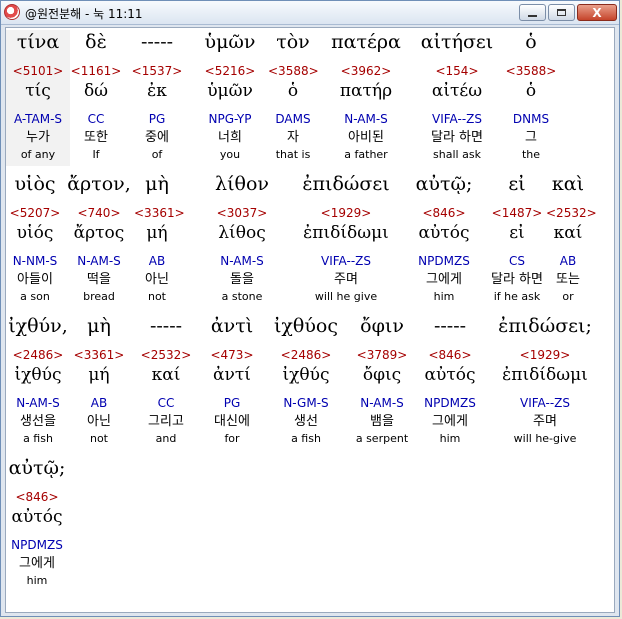  Describe the element at coordinates (230, 71) in the screenshot. I see `strong-number: <5216>` at that location.